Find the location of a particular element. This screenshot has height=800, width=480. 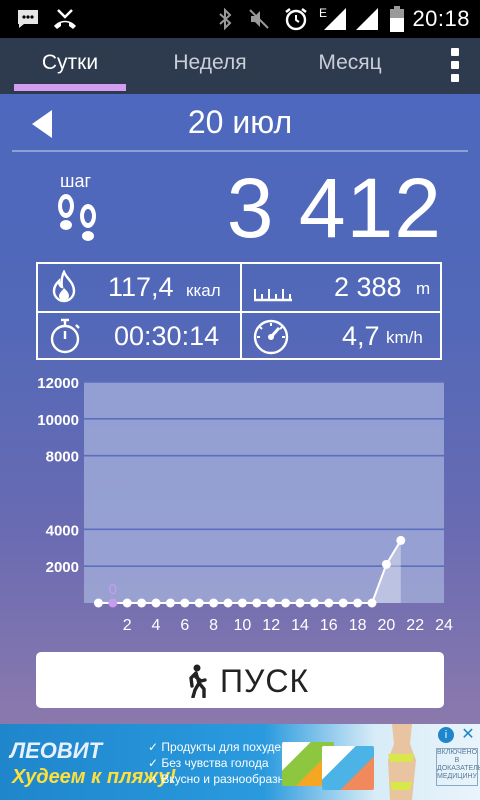

ad-model-image is located at coordinates (401, 762).